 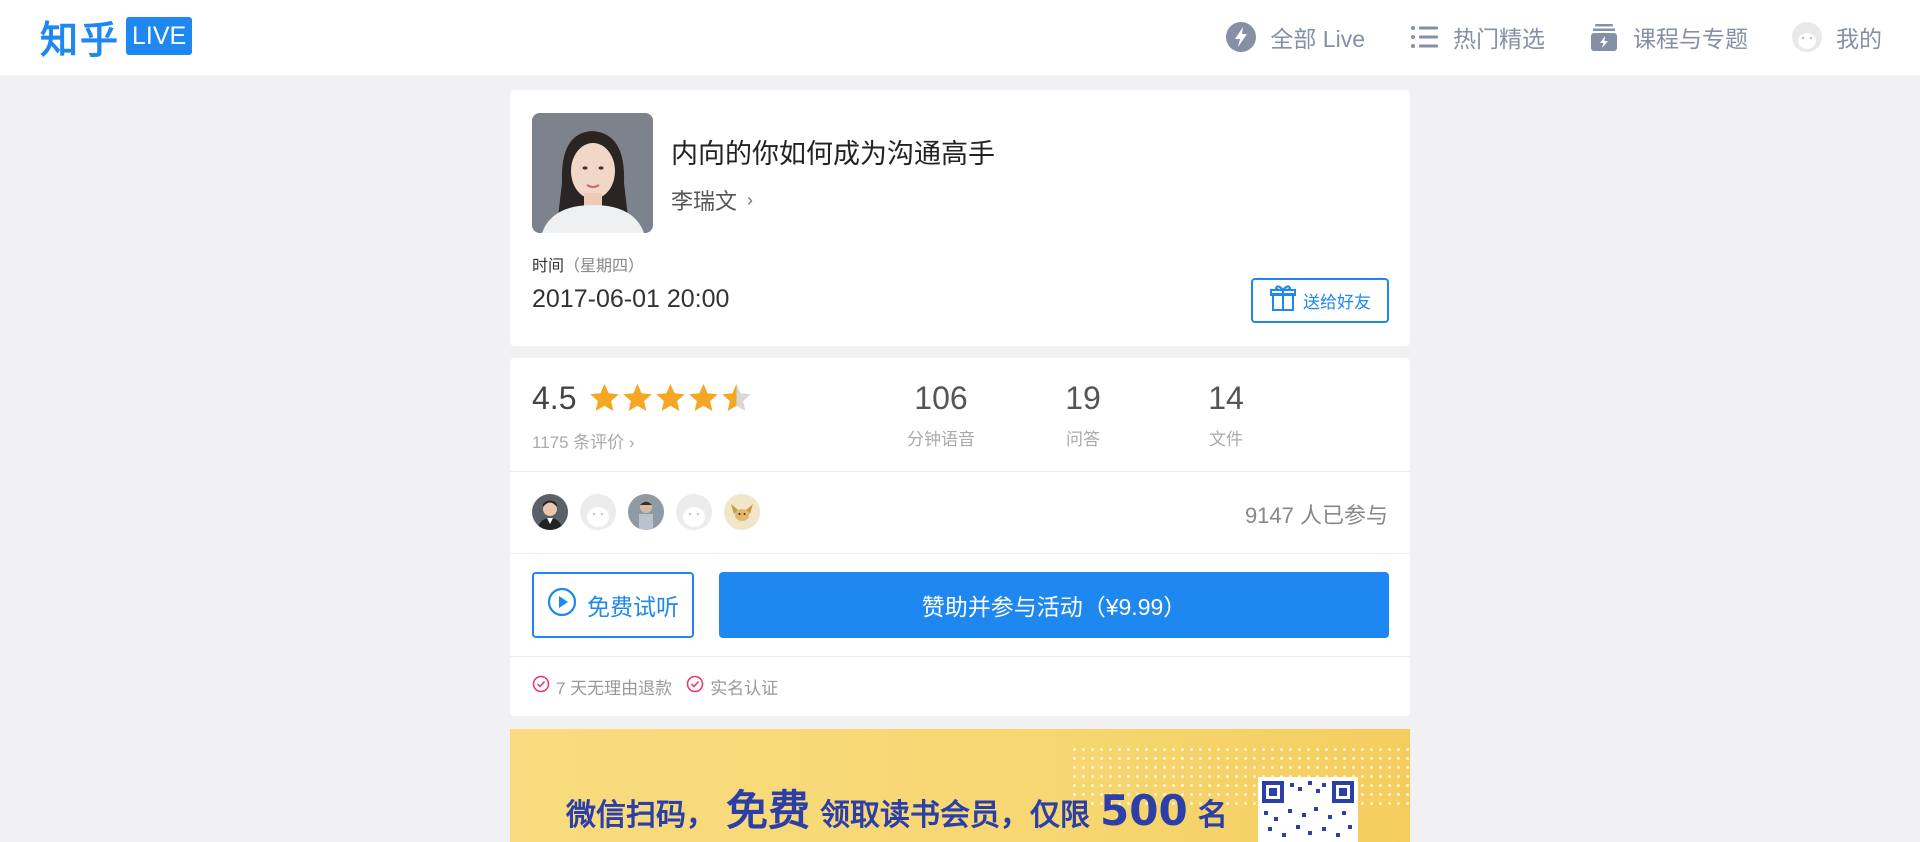 I want to click on nav-hot-picks: 热门精选, so click(x=1476, y=37).